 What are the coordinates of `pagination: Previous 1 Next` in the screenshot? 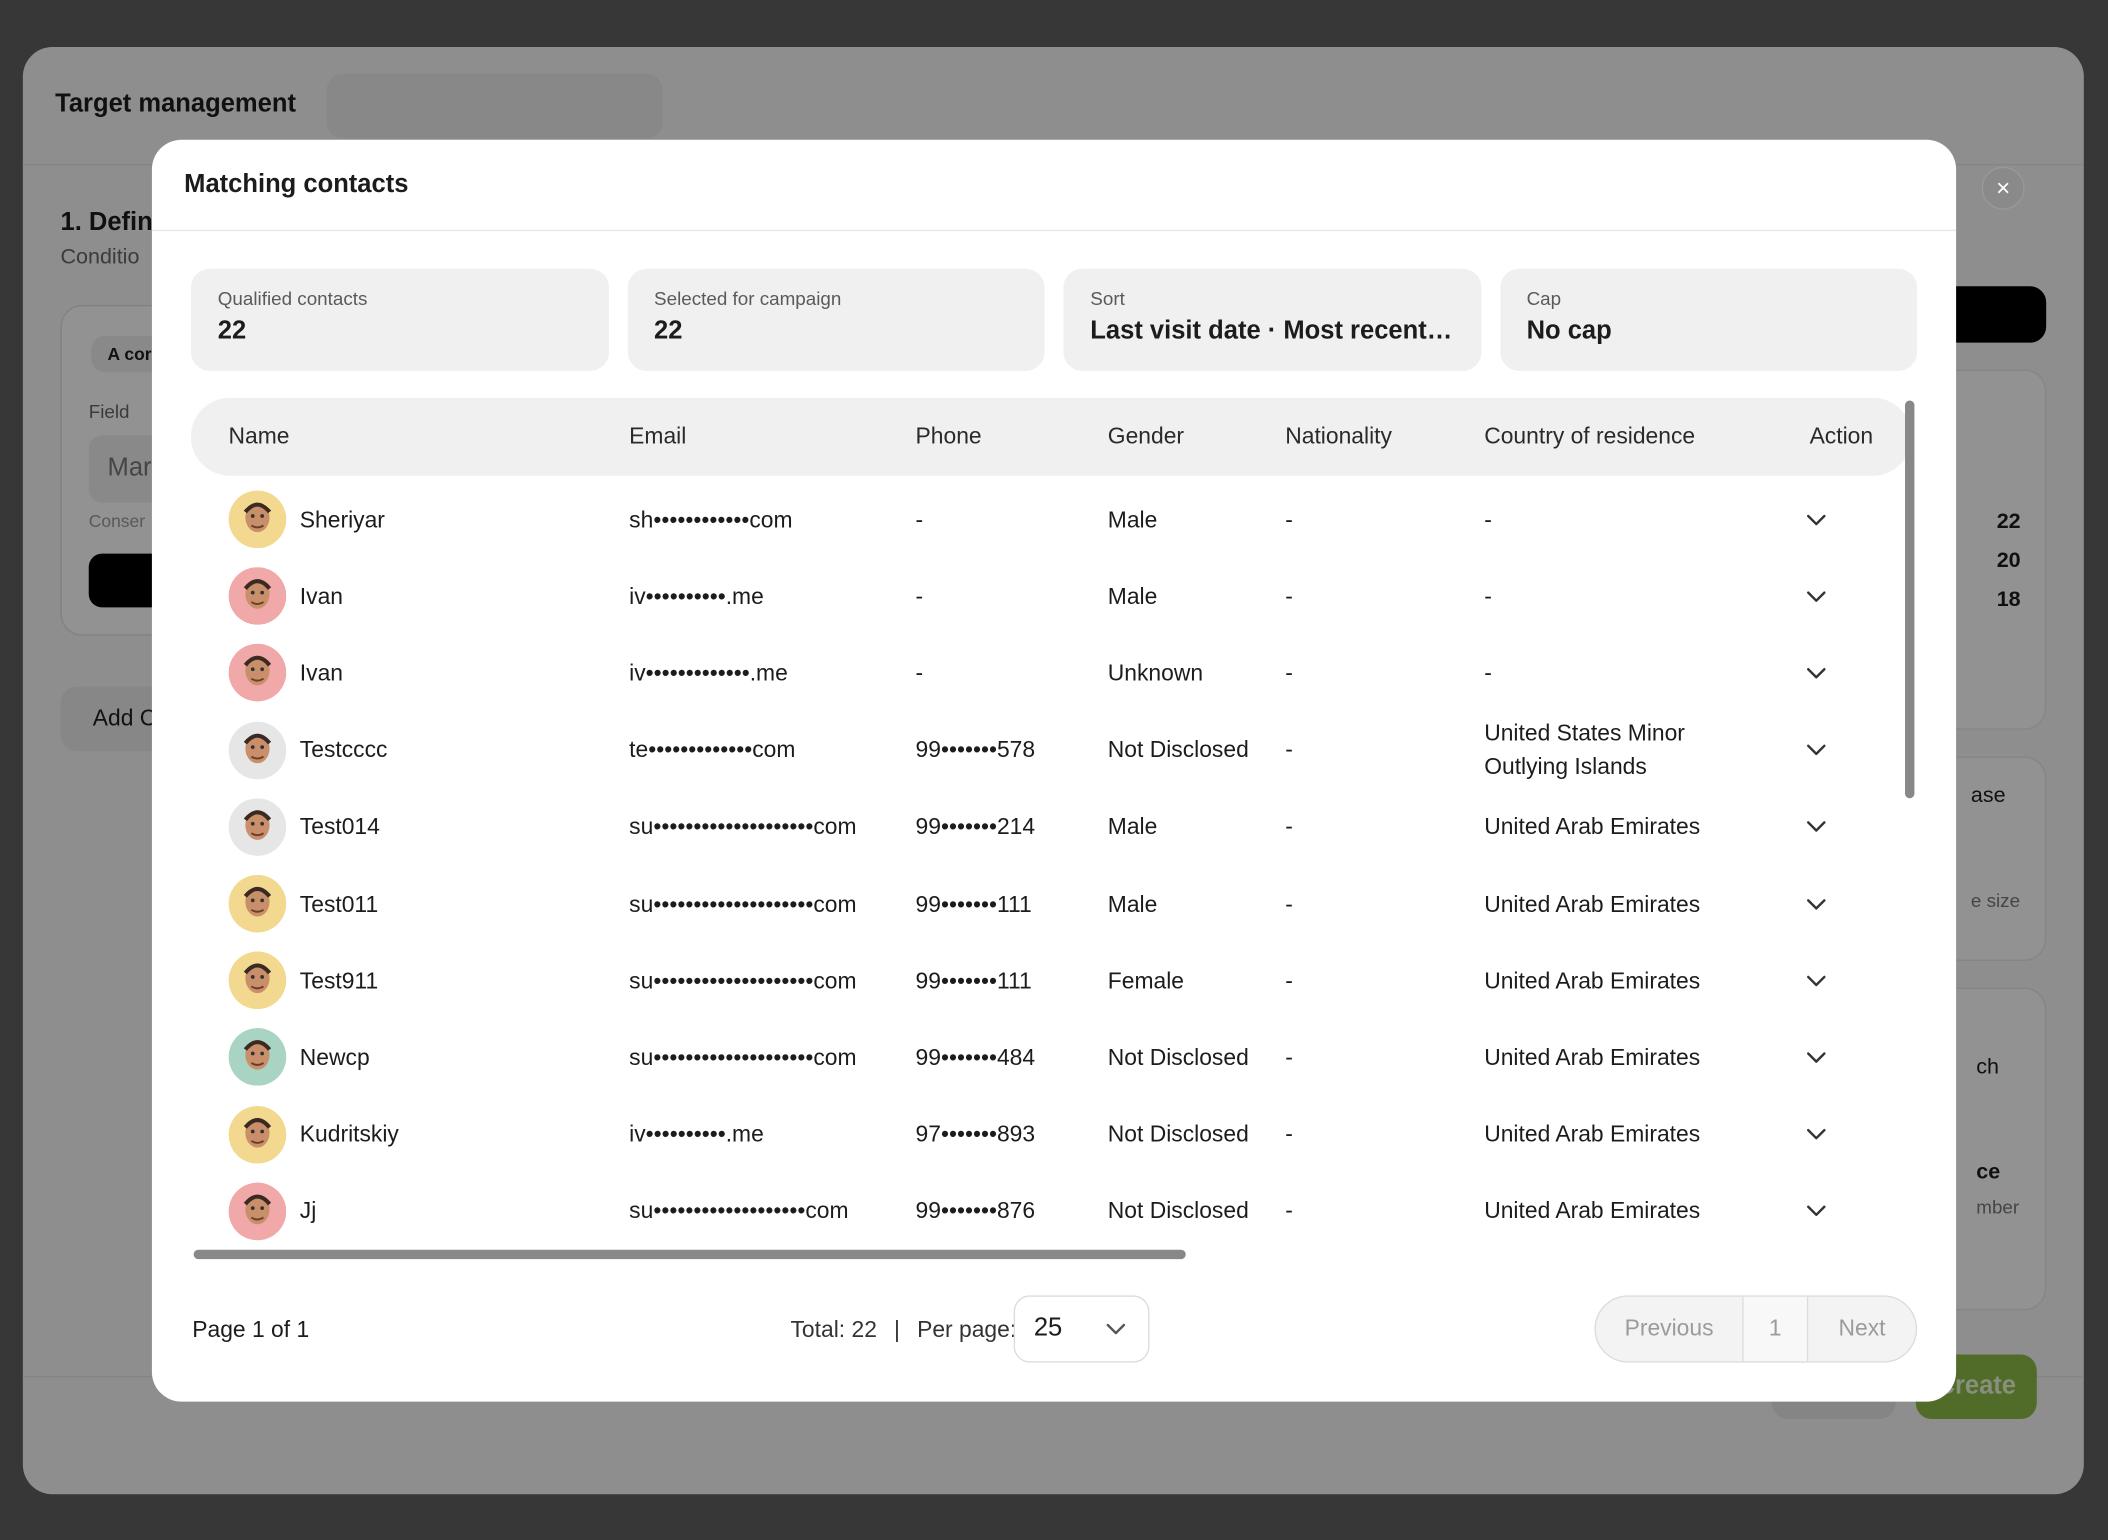 It's located at (1756, 1329).